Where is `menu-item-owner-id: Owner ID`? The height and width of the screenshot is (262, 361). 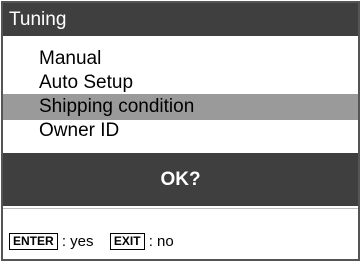
menu-item-owner-id: Owner ID is located at coordinates (180, 131).